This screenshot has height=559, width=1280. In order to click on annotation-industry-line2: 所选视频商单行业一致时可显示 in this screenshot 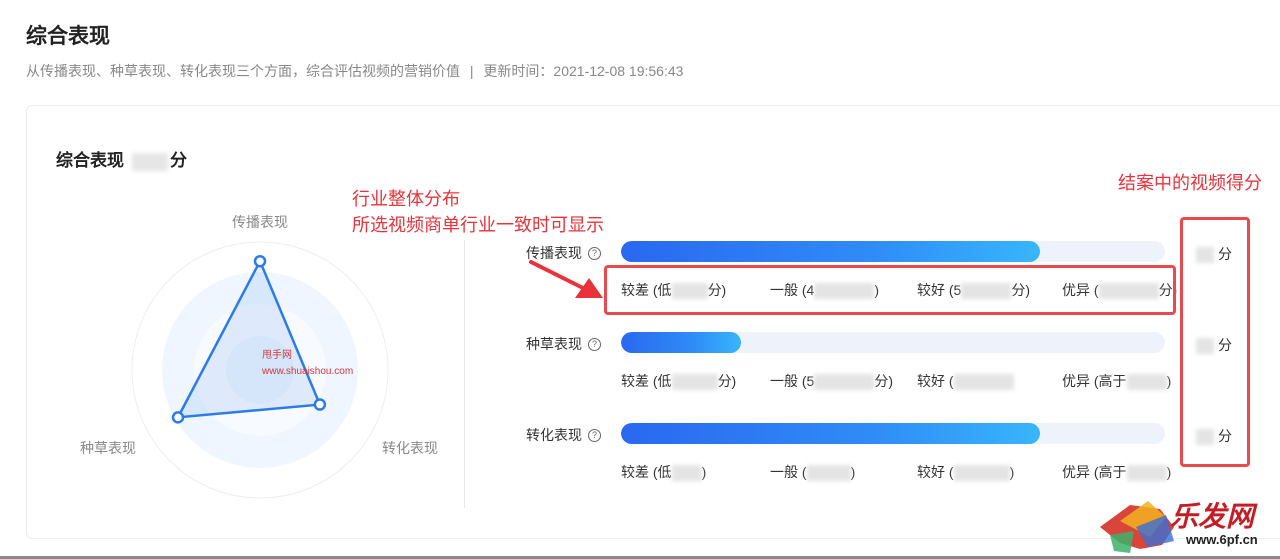, I will do `click(478, 225)`.